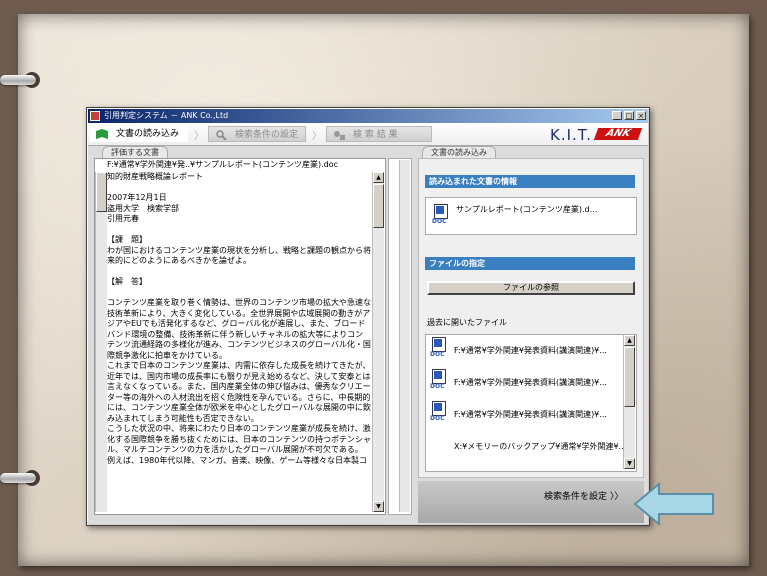 The image size is (767, 576). I want to click on browse-file-button: ファイルの参照, so click(531, 288).